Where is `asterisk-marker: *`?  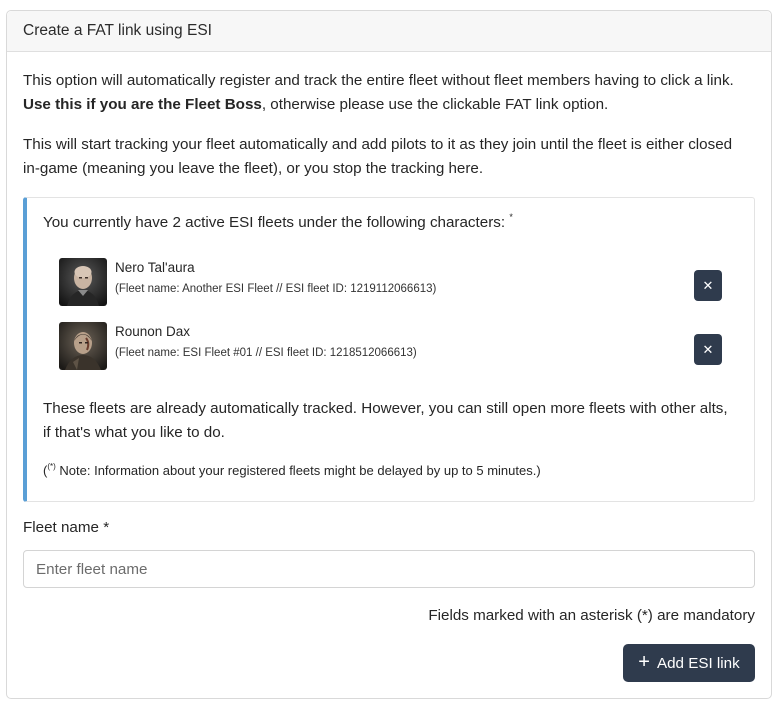
asterisk-marker: * is located at coordinates (511, 217).